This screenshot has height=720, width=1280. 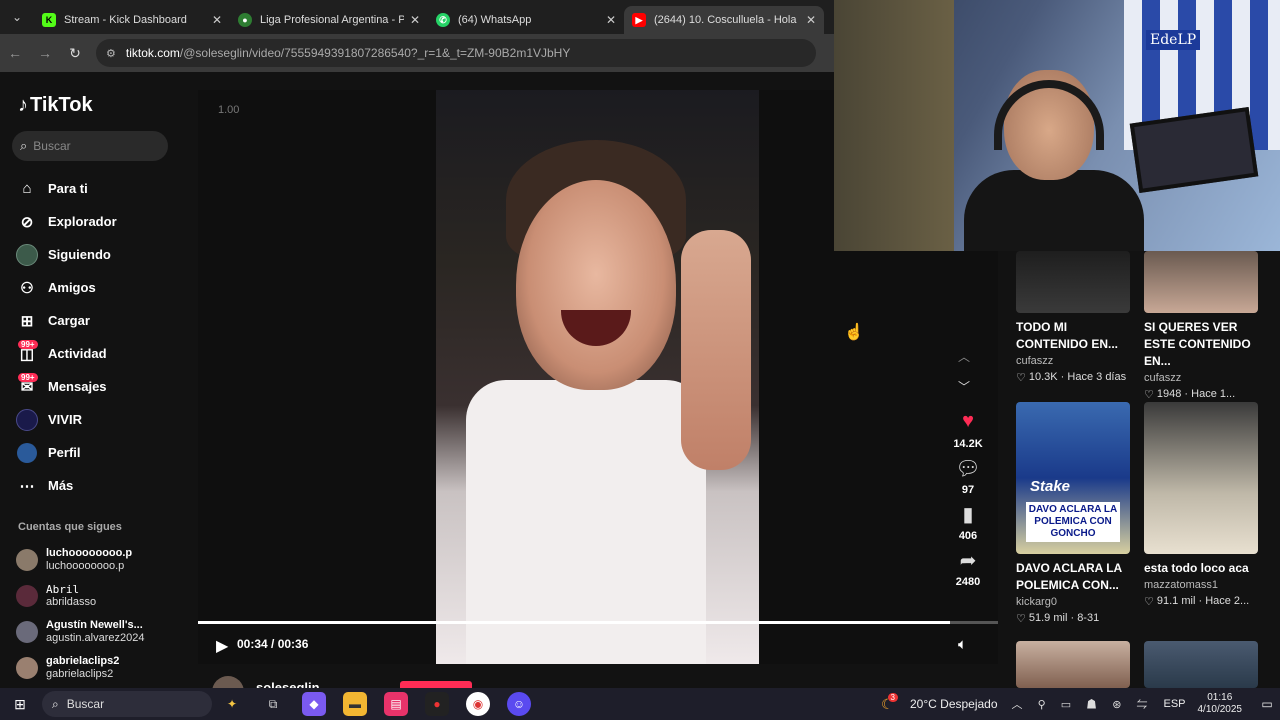 What do you see at coordinates (66, 254) in the screenshot?
I see `sidebar-item-siguiendo: Siguiendo` at bounding box center [66, 254].